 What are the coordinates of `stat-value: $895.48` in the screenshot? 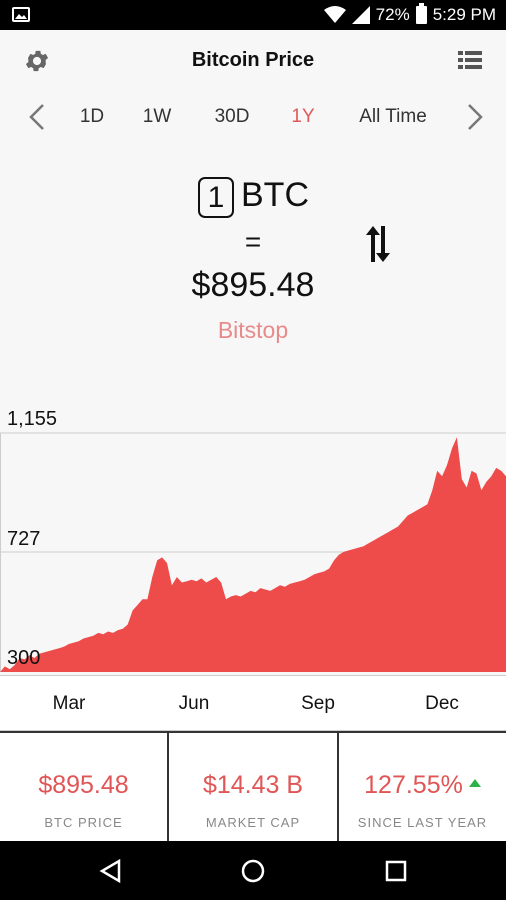 It's located at (83, 785).